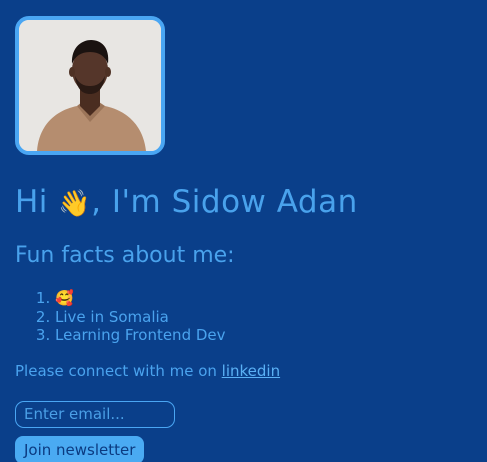  Describe the element at coordinates (263, 335) in the screenshot. I see `list-item: Learning Frontend Dev` at that location.